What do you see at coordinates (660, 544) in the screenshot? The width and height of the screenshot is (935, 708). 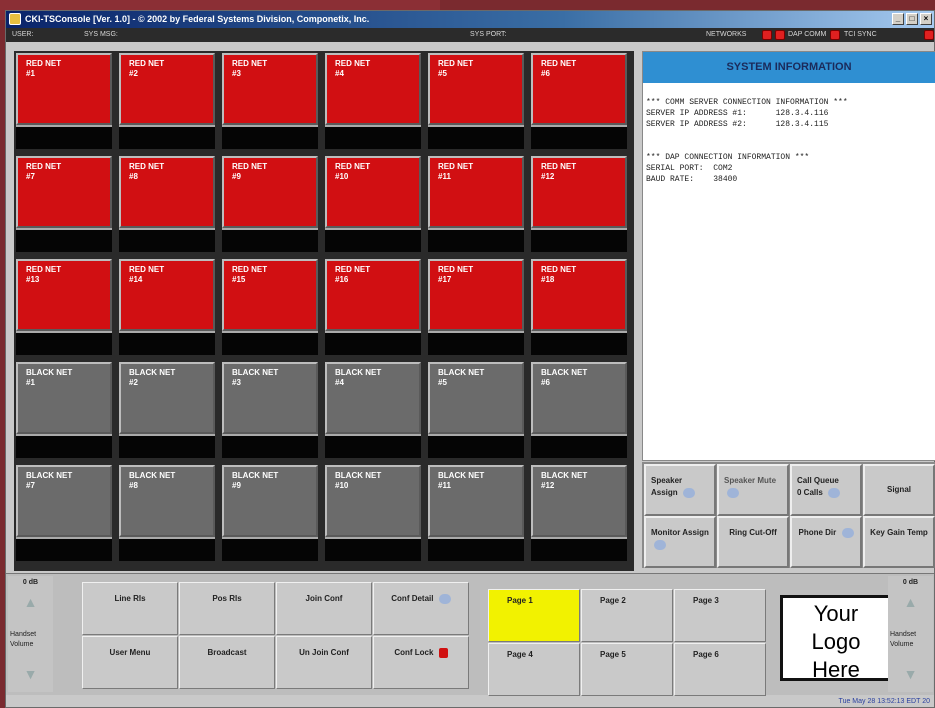 I see `headset-icon` at bounding box center [660, 544].